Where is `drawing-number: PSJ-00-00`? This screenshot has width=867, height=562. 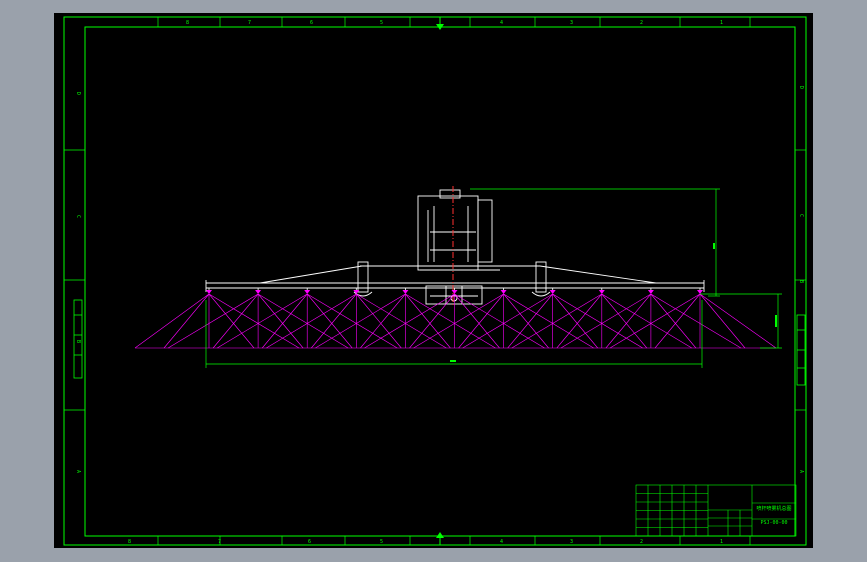
drawing-number: PSJ-00-00 is located at coordinates (773, 523).